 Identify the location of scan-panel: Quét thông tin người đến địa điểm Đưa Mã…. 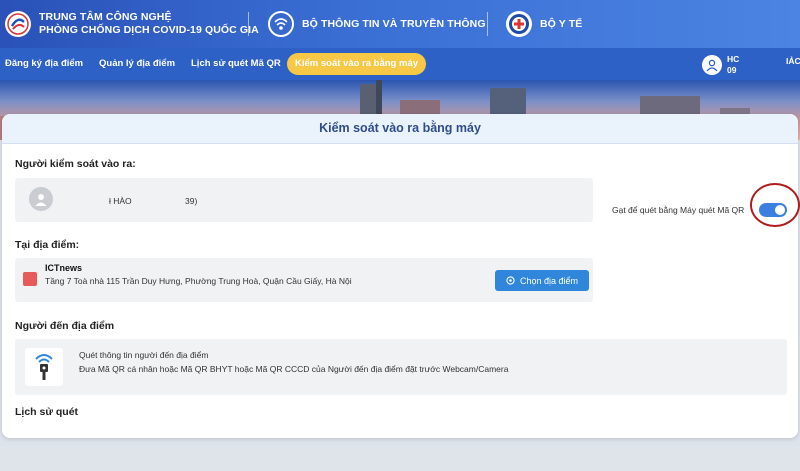
(401, 367).